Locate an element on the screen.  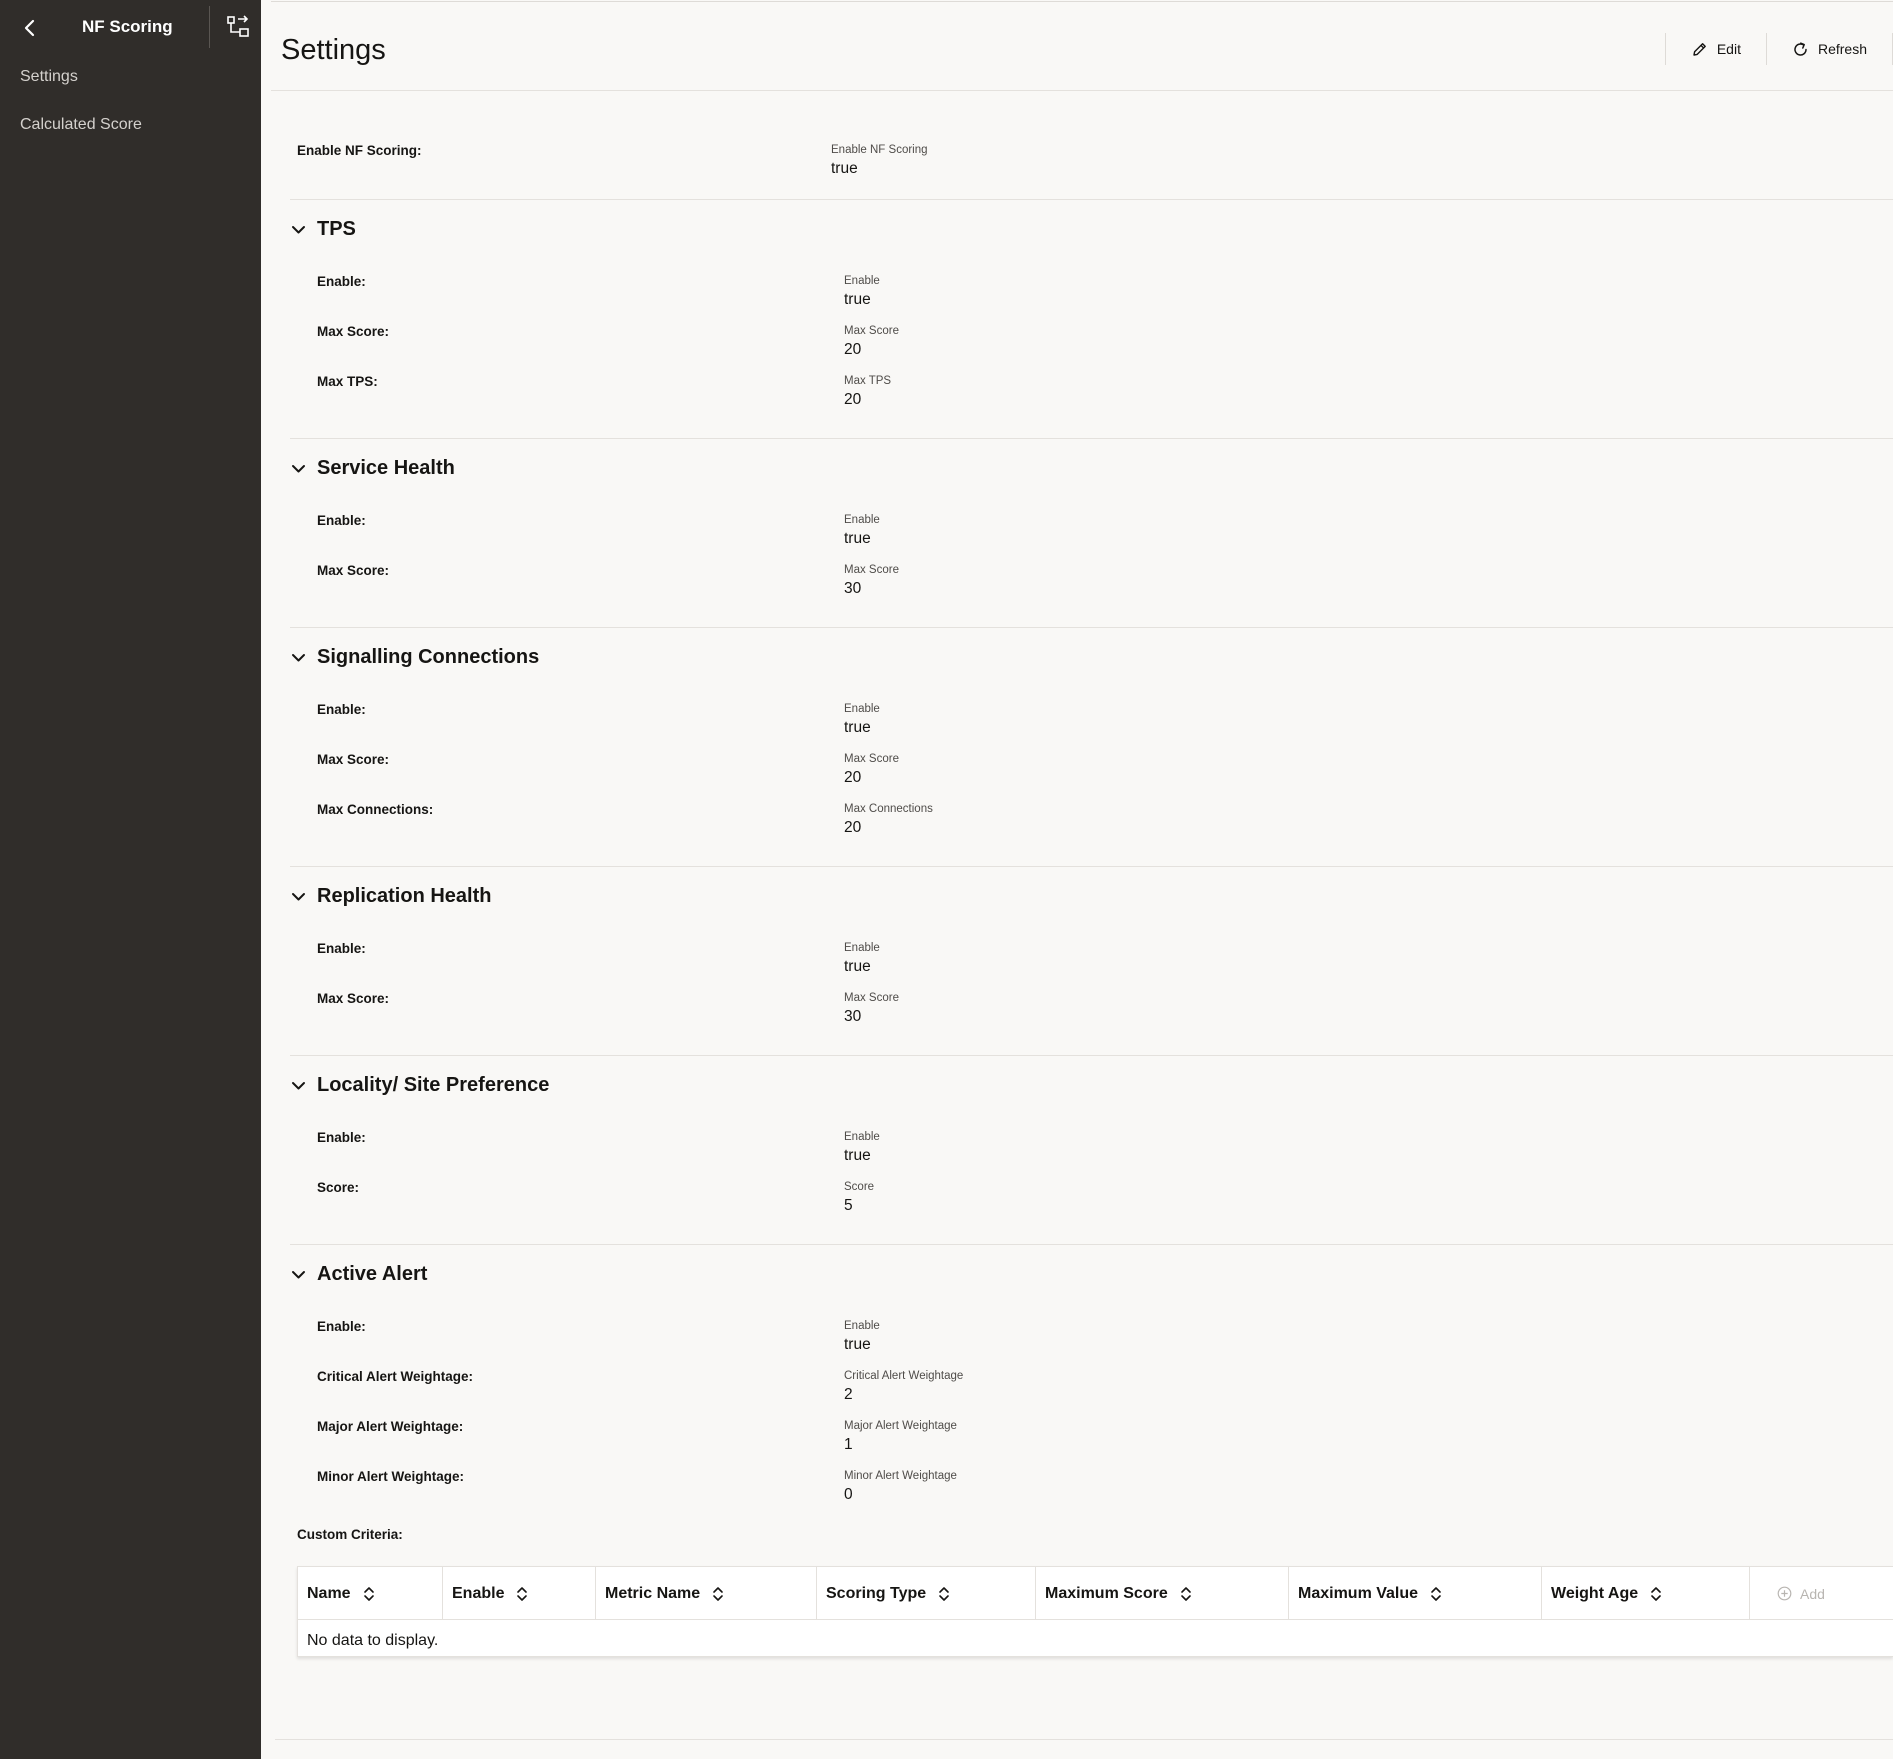
critical-alert-weightage-value: 2 is located at coordinates (848, 1395).